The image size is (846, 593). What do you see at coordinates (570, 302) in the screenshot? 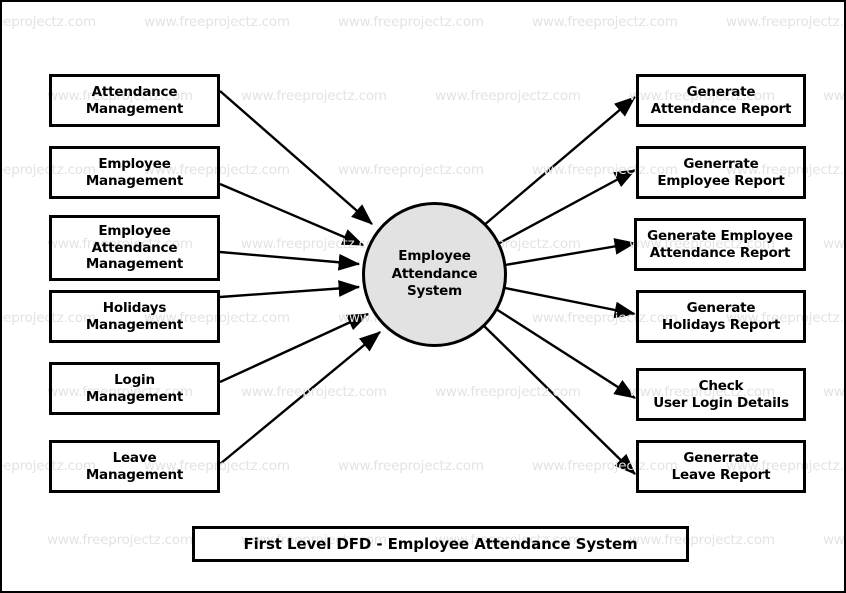
I see `flow-arrow-generate-holidays-report-out` at bounding box center [570, 302].